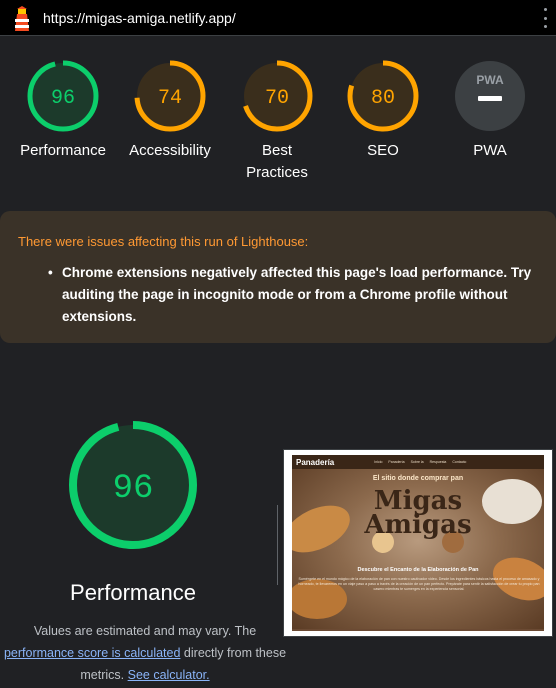 Image resolution: width=556 pixels, height=688 pixels. I want to click on gauge-seo: 80 SEO, so click(383, 110).